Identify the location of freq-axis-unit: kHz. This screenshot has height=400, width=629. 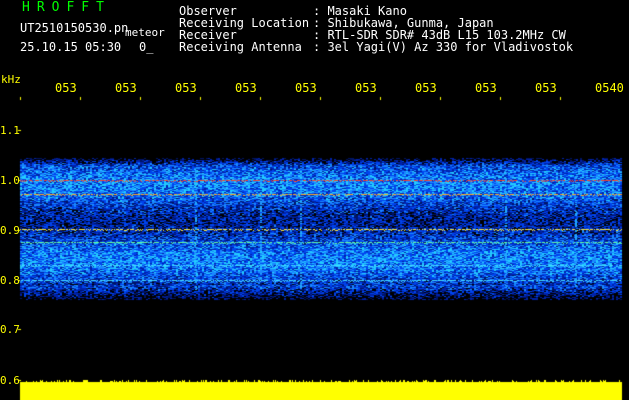
(11, 79).